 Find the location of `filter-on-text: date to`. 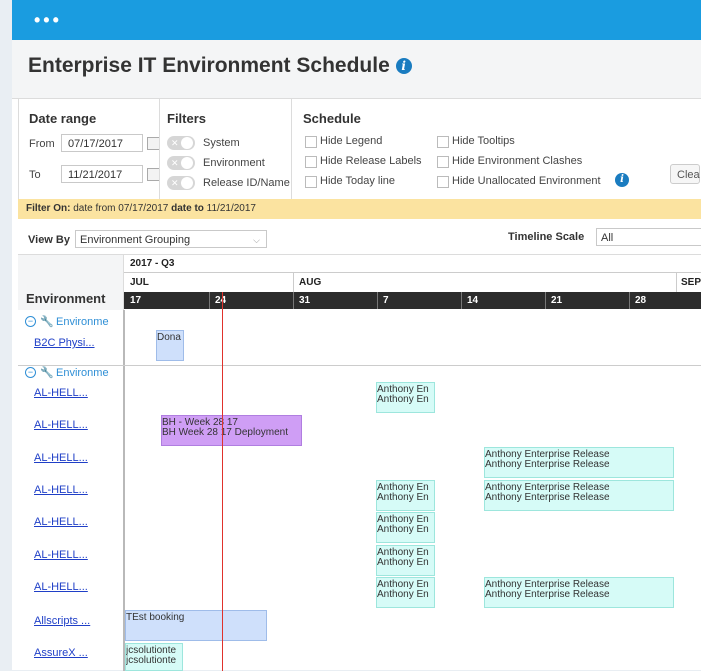

filter-on-text: date to is located at coordinates (187, 208).